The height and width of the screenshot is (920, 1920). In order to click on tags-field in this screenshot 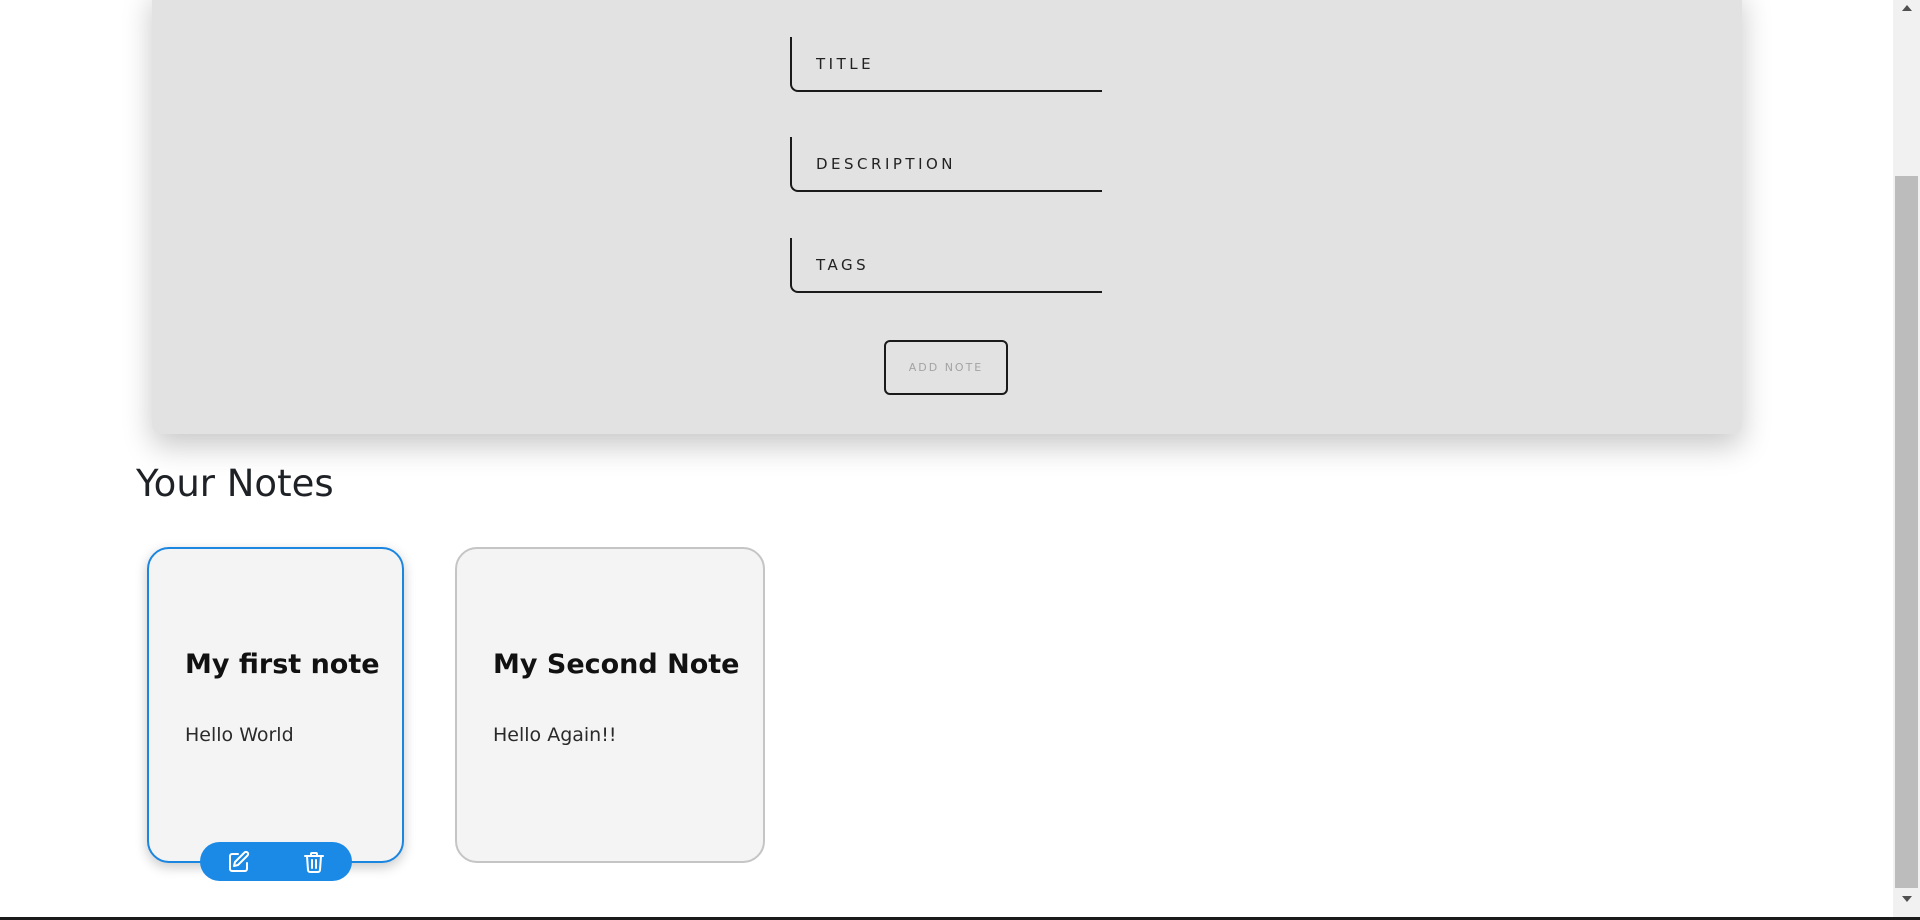, I will do `click(946, 265)`.